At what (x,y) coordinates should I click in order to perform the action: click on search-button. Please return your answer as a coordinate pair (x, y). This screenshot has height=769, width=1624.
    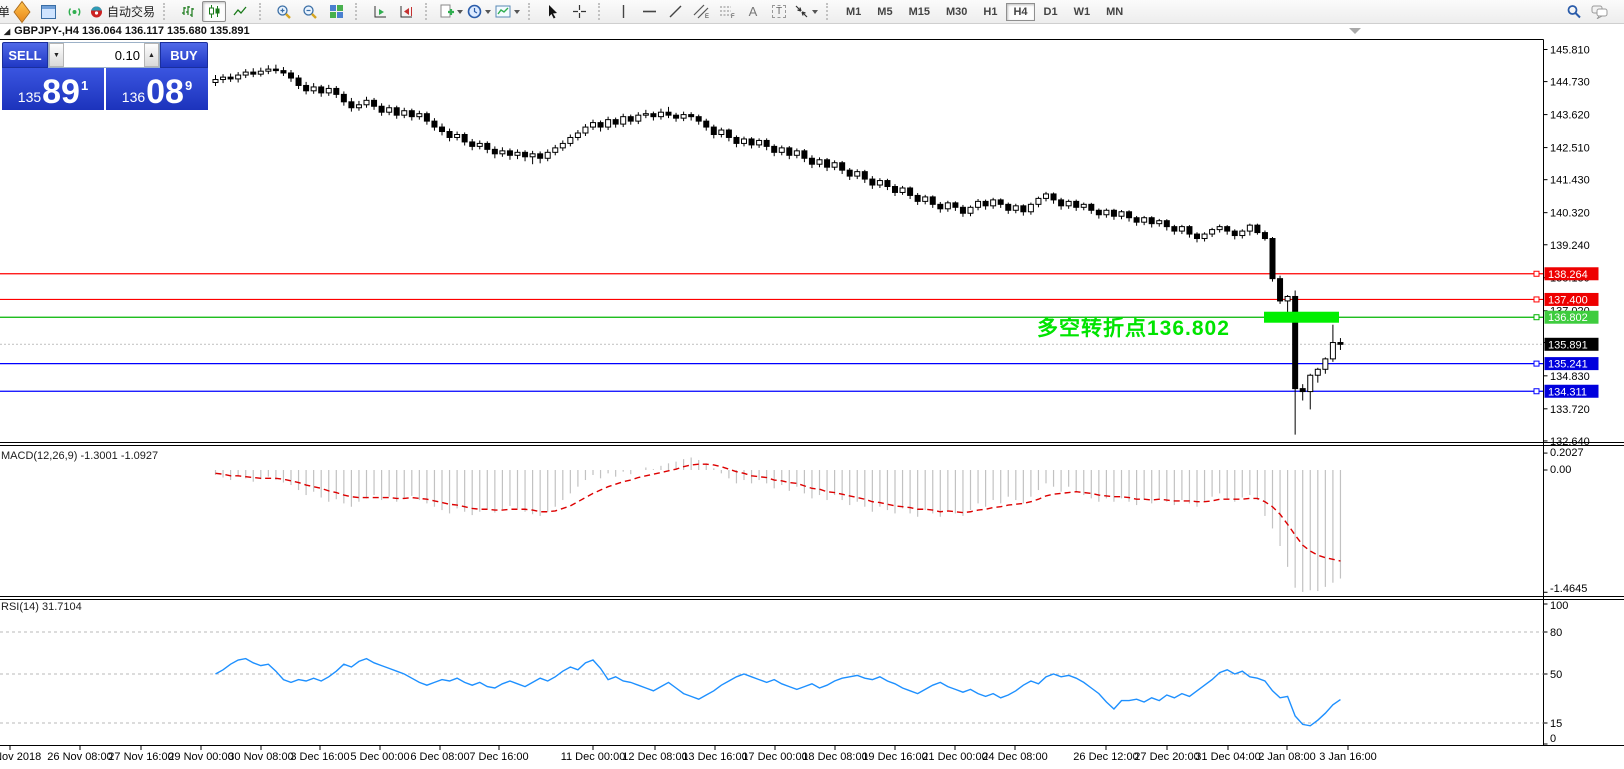
    Looking at the image, I should click on (1574, 11).